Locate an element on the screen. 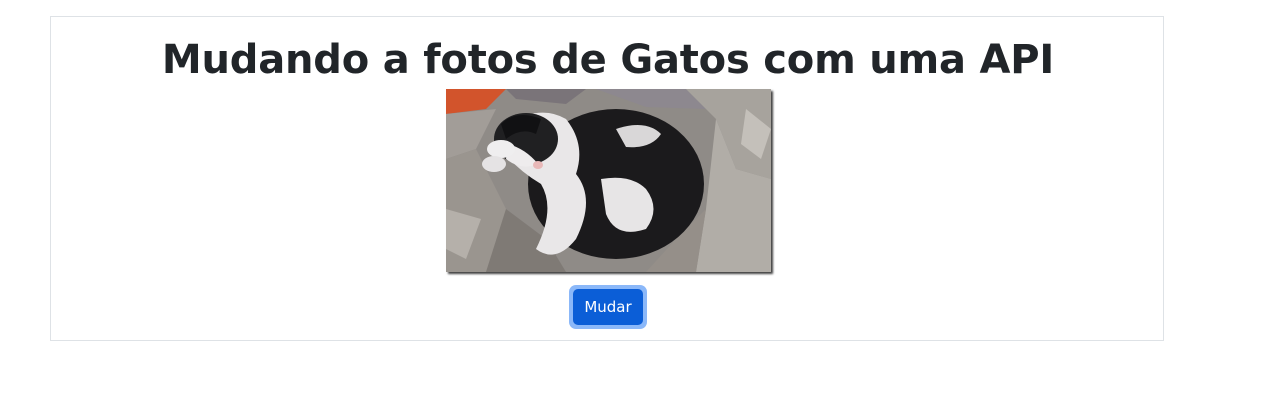  change-photo-button-label: Mudar is located at coordinates (608, 307).